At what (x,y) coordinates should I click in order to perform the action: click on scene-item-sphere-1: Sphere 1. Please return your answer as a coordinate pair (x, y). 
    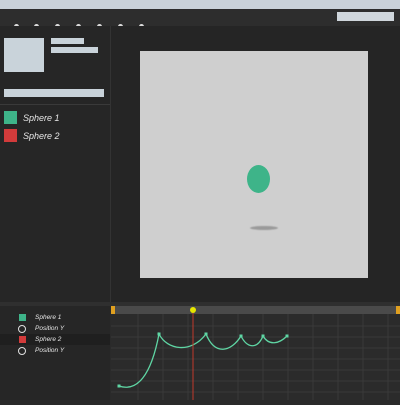
    Looking at the image, I should click on (32, 117).